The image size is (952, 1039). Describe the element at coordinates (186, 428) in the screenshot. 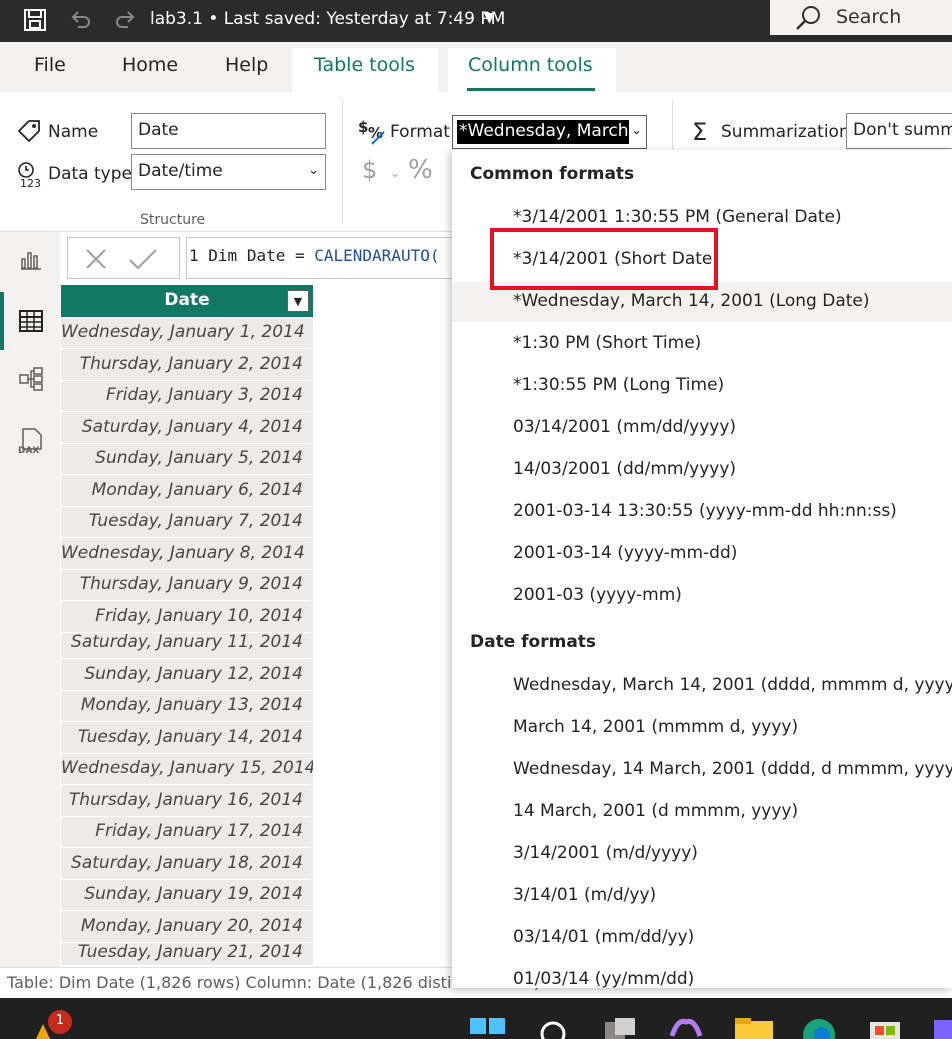

I see `table-row: Saturday, January 4, 2014` at that location.